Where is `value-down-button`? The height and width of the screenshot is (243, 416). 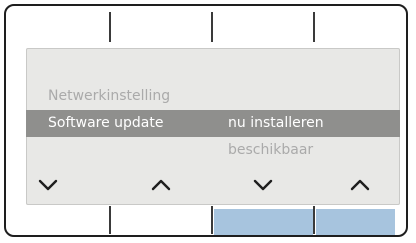
value-down-button is located at coordinates (263, 186).